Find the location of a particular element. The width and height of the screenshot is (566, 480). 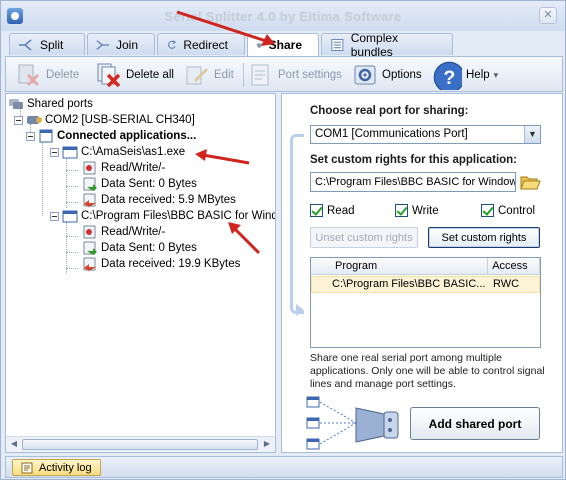

scroll-left-icon: ◀ is located at coordinates (14, 445).